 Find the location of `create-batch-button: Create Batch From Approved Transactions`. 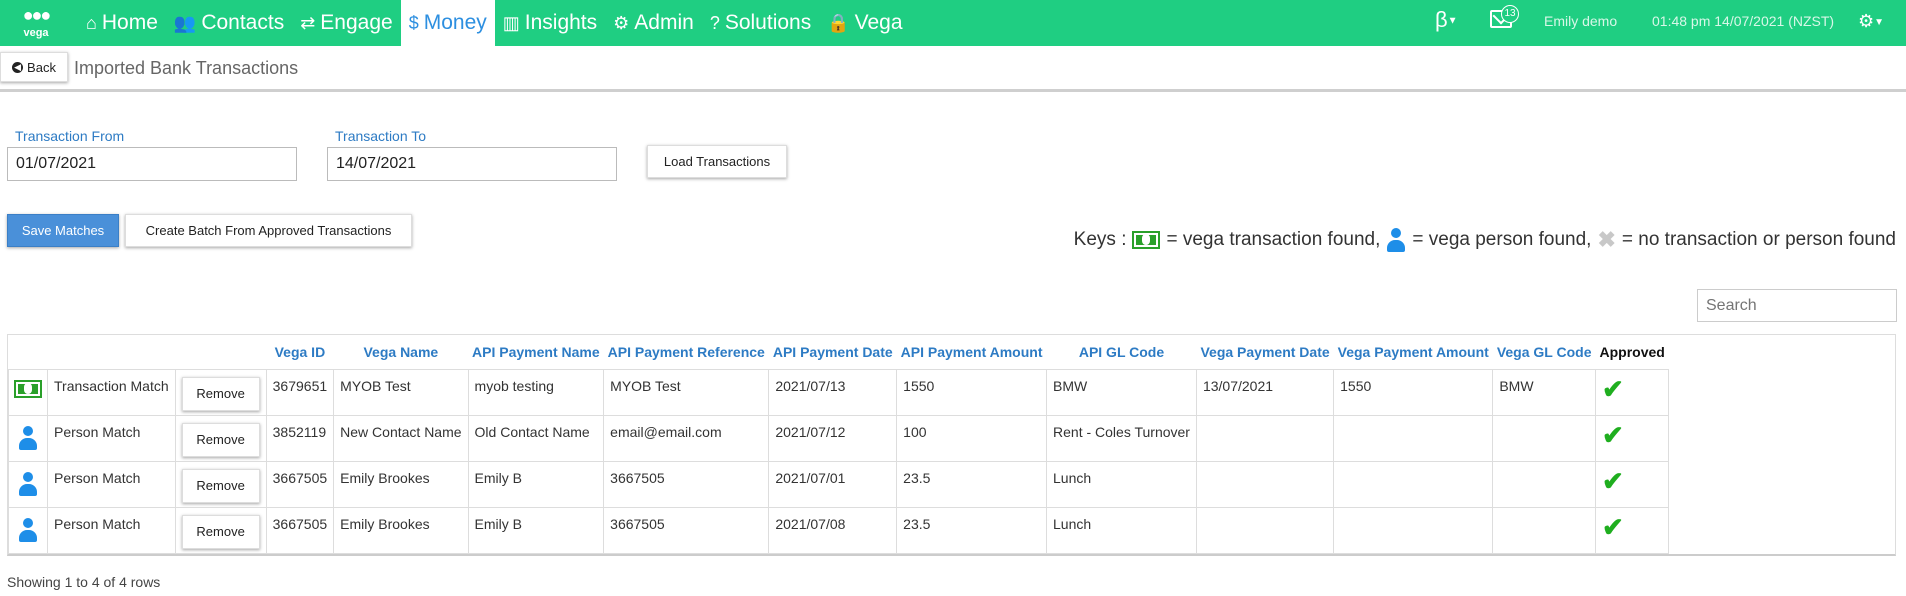

create-batch-button: Create Batch From Approved Transactions is located at coordinates (268, 230).